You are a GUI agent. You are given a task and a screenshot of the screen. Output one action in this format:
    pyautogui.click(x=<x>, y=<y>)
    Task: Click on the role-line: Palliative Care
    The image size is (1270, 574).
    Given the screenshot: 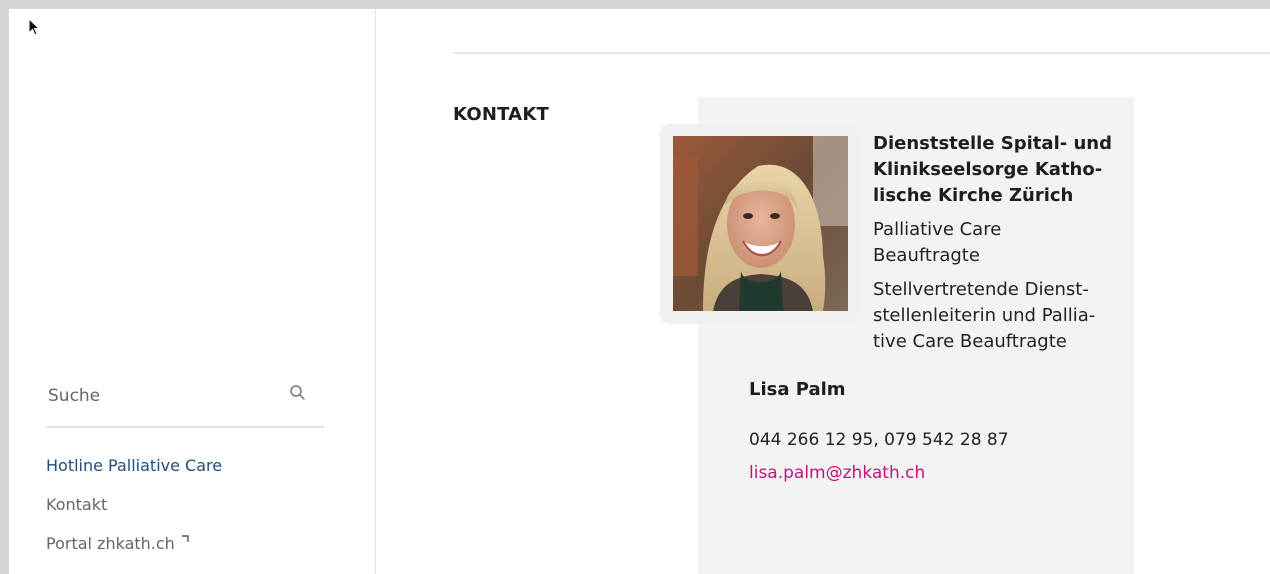 What is the action you would take?
    pyautogui.click(x=937, y=229)
    